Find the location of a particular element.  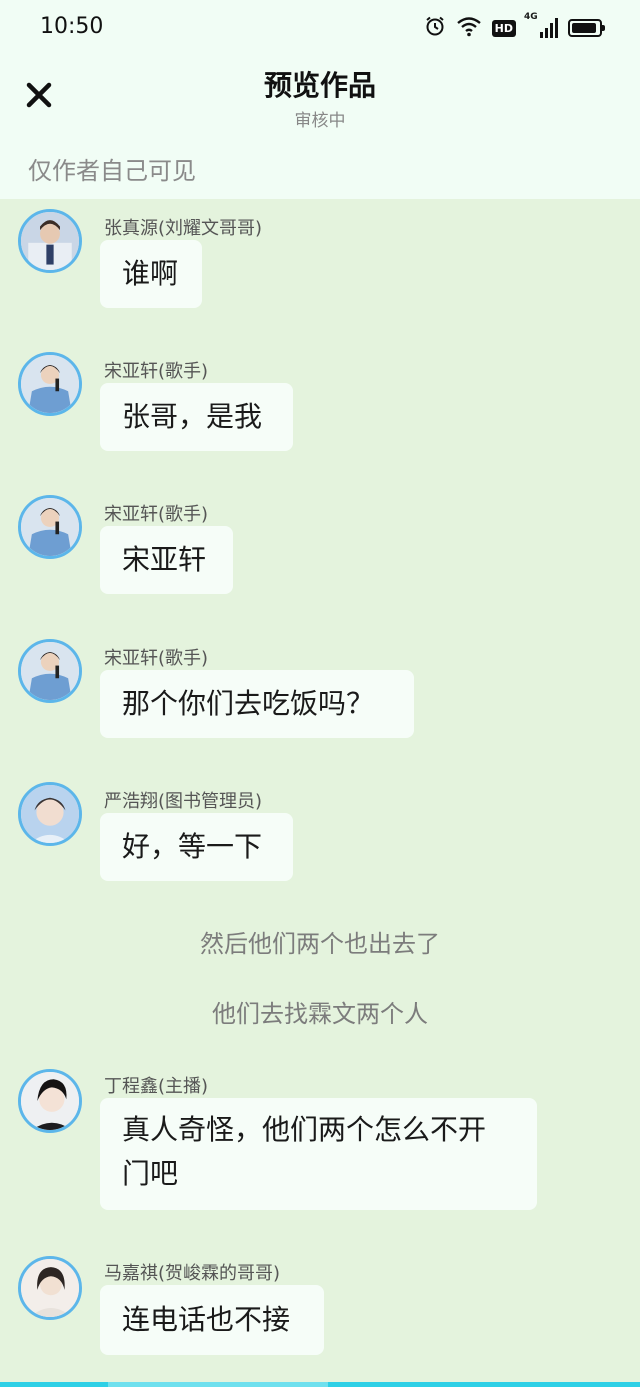

hd-icon: HD is located at coordinates (503, 28).